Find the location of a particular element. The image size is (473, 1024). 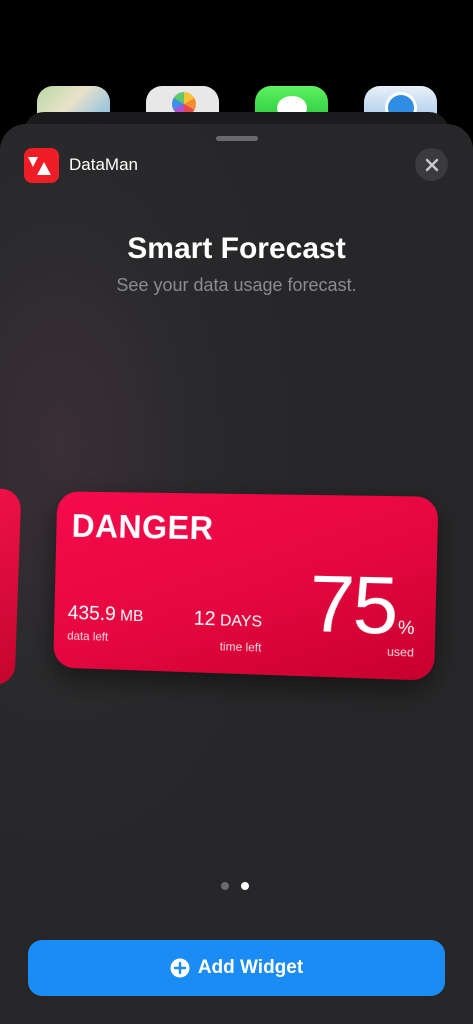

usage-status: DANGER is located at coordinates (142, 527).